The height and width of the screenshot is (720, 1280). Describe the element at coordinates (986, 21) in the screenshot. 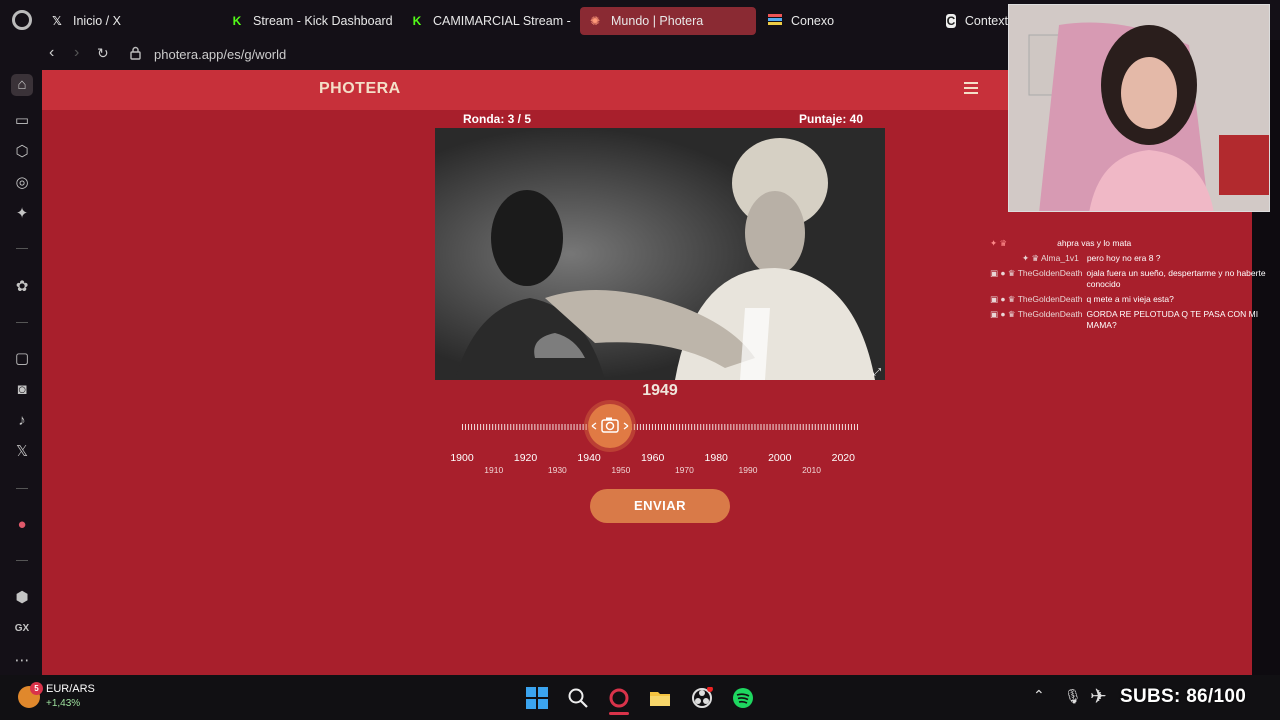

I see `tab-label: Context` at that location.